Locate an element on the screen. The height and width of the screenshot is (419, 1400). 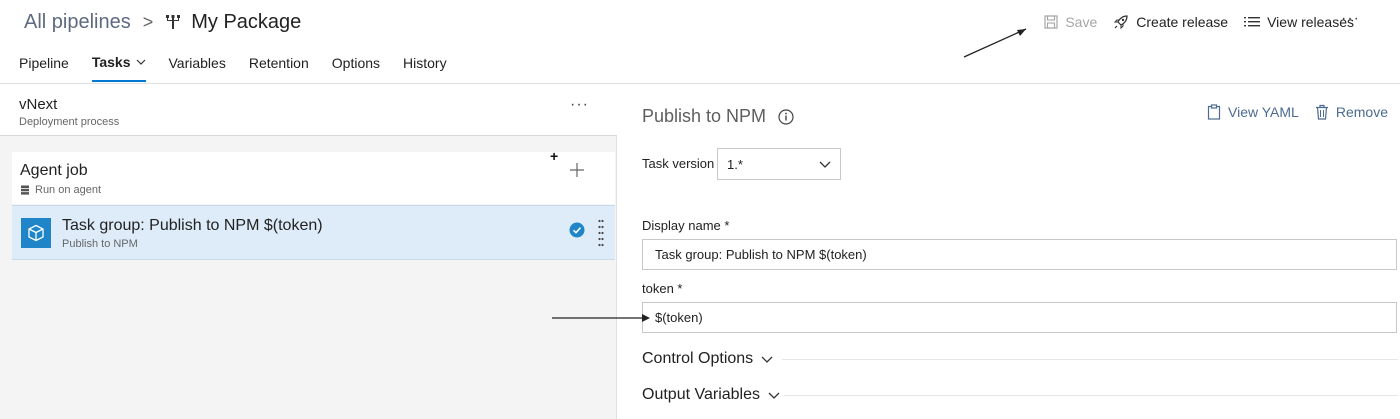
agent-job-subtitle-text: Run on agent is located at coordinates (68, 190).